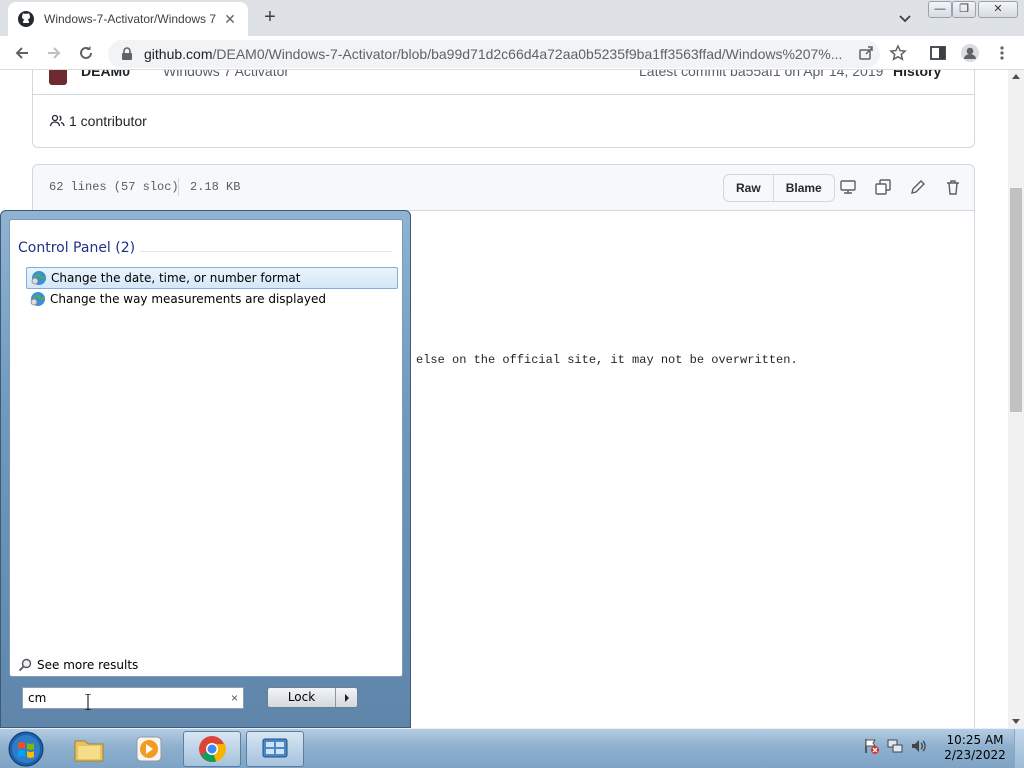  Describe the element at coordinates (26, 749) in the screenshot. I see `start-orb-icon` at that location.